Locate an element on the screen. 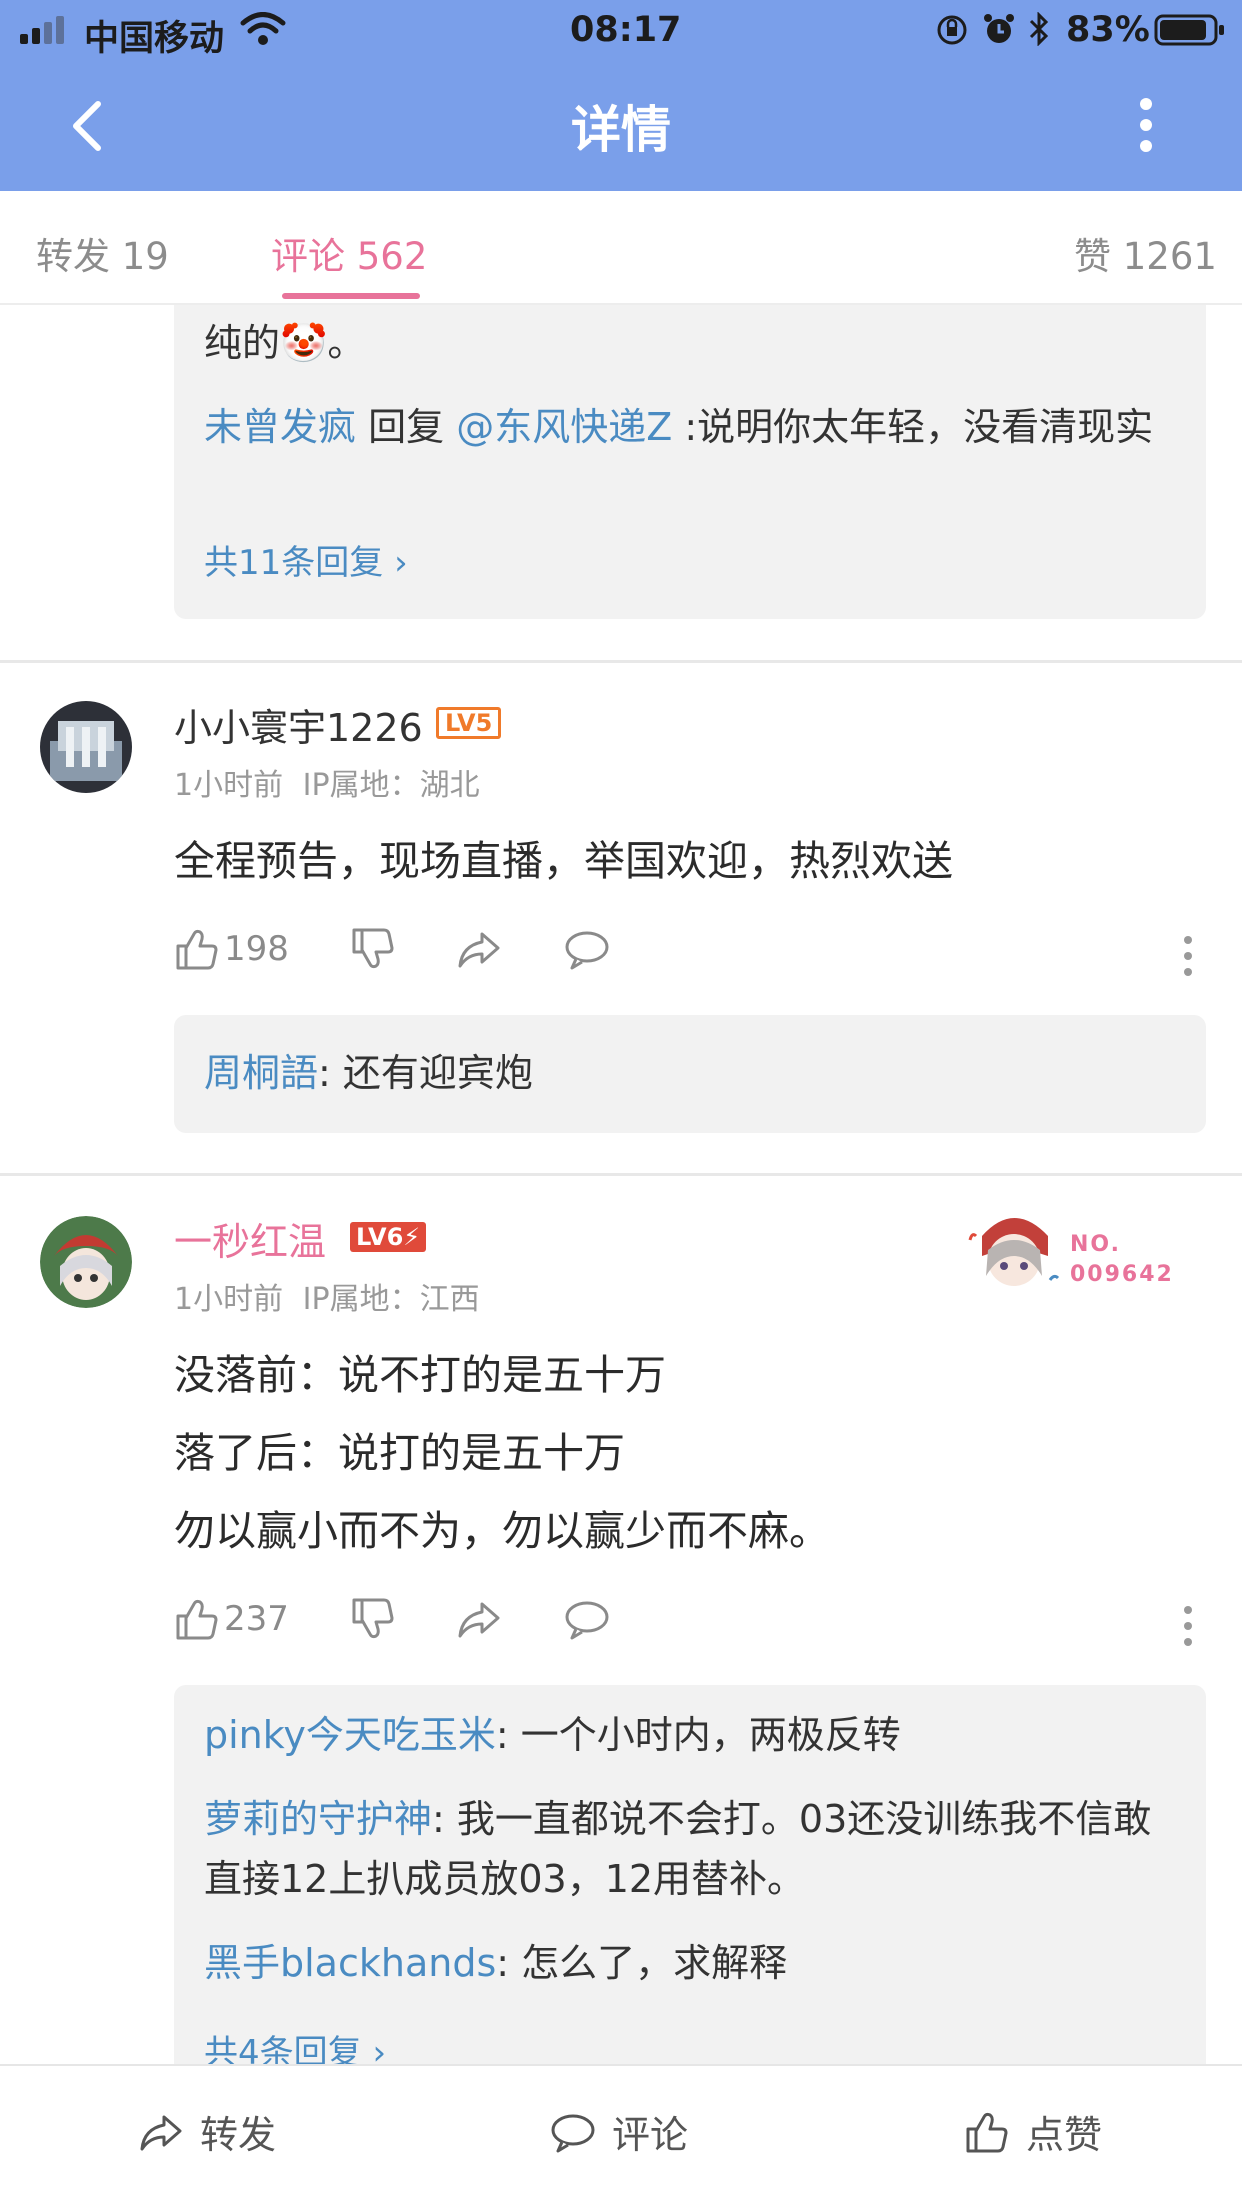 This screenshot has height=2210, width=1242. comment-ip: IP属地：湖北 is located at coordinates (391, 785).